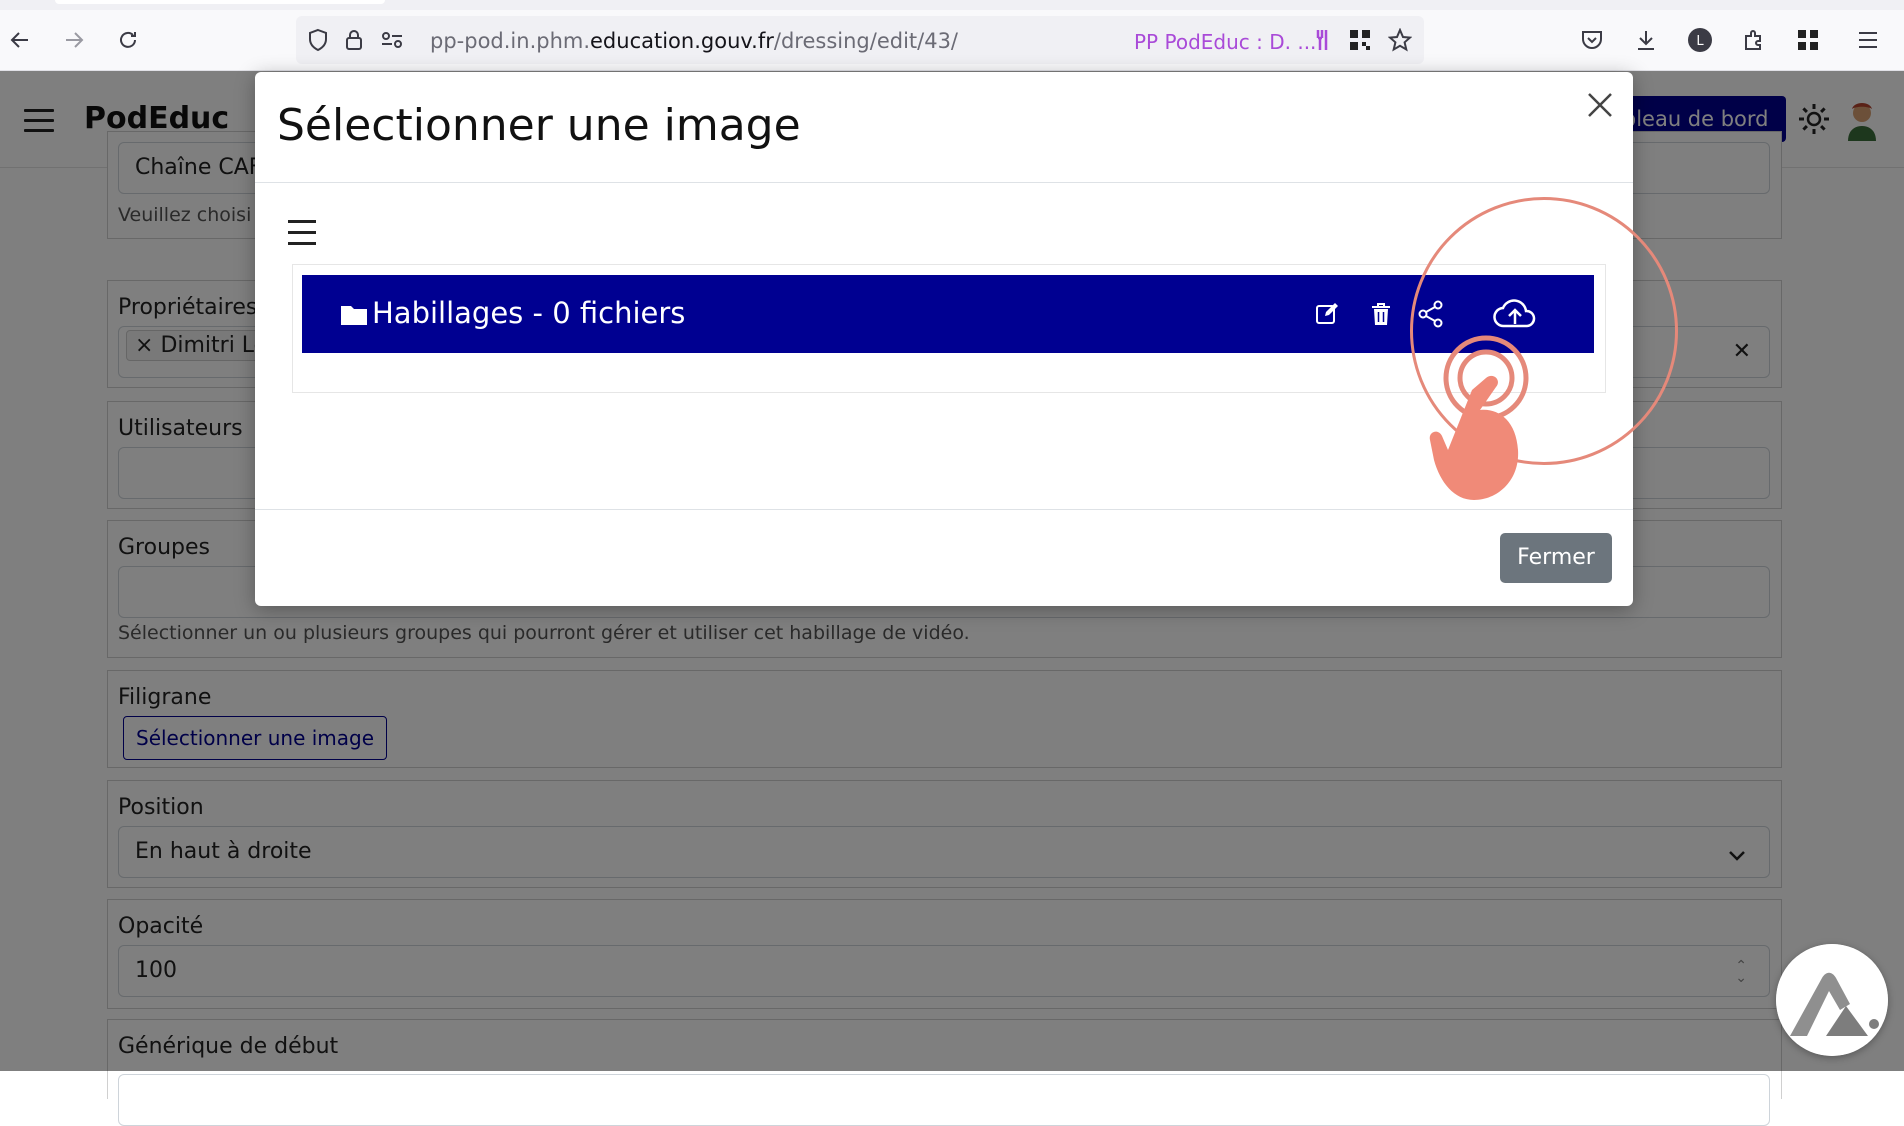  I want to click on tab-strip, so click(952, 5).